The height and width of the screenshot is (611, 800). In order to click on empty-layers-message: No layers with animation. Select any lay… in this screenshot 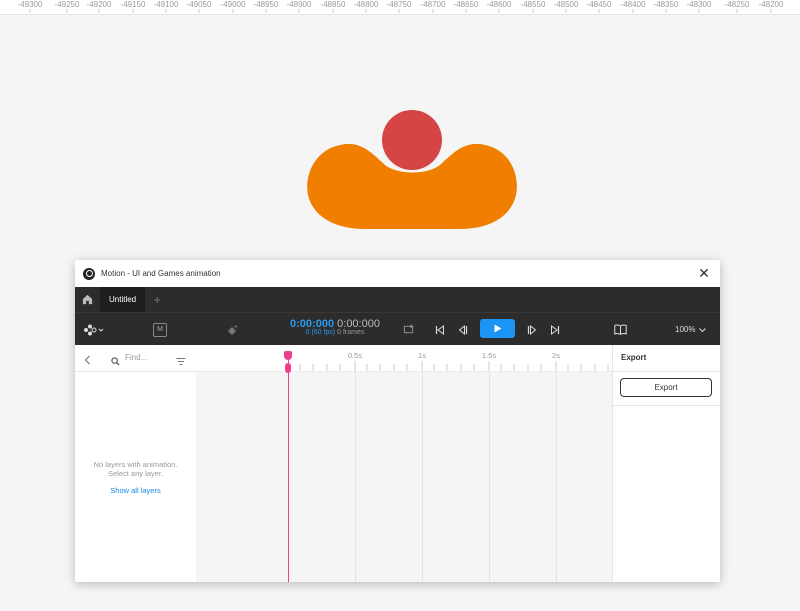, I will do `click(135, 469)`.